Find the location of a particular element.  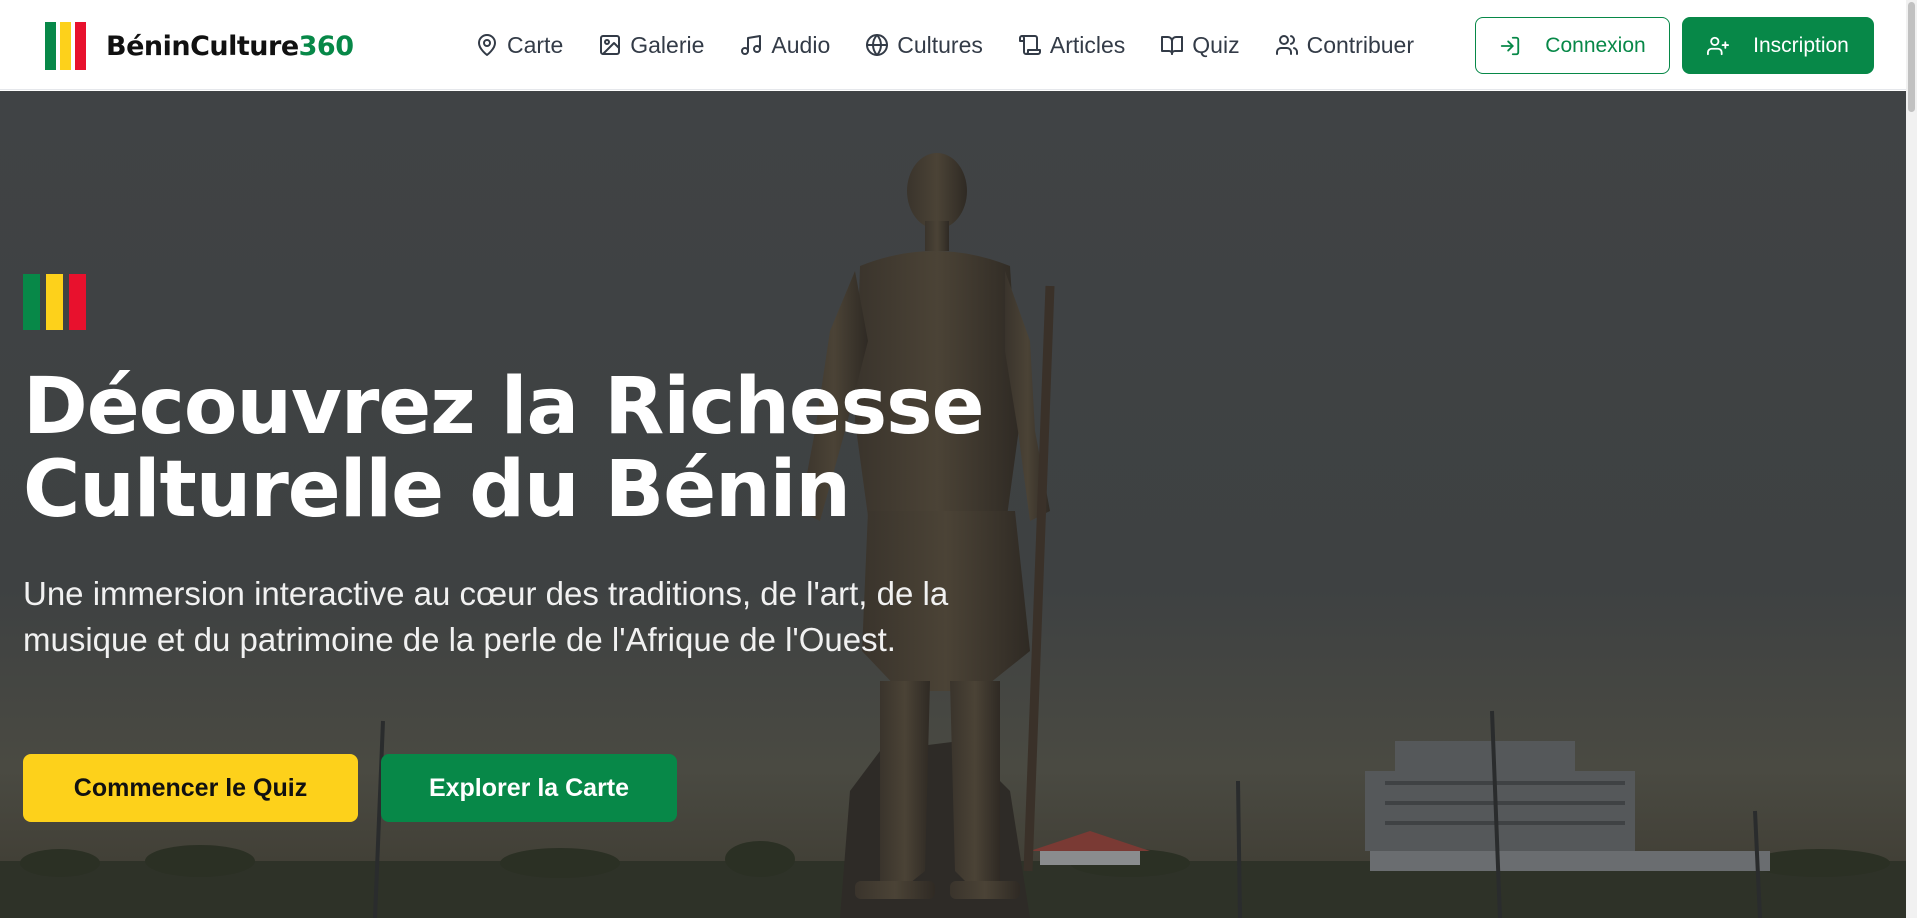

brand-name: BéninCulture360 is located at coordinates (230, 46).